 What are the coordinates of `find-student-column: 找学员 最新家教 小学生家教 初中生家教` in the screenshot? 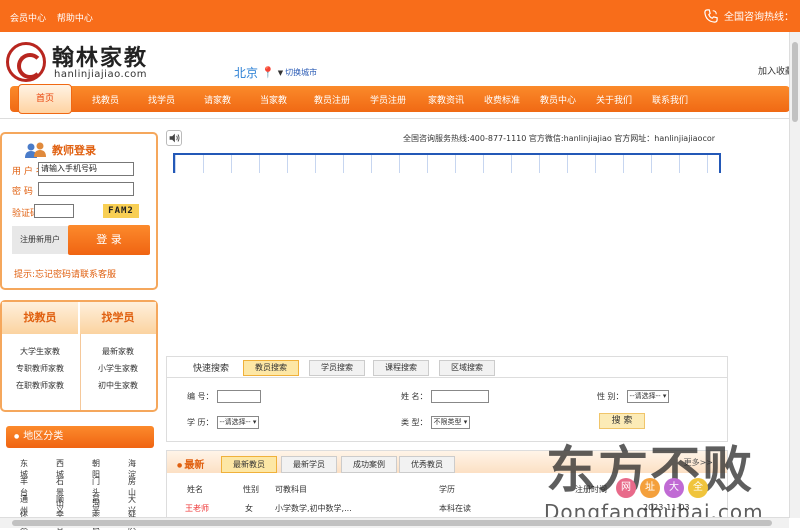 It's located at (118, 356).